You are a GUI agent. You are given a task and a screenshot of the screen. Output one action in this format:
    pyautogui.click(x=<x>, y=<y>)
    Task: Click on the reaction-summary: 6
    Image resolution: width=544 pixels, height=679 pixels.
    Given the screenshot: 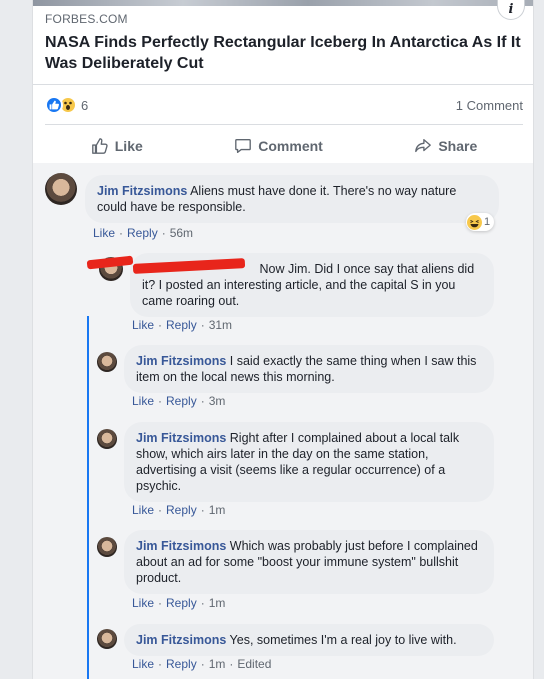 What is the action you would take?
    pyautogui.click(x=66, y=105)
    